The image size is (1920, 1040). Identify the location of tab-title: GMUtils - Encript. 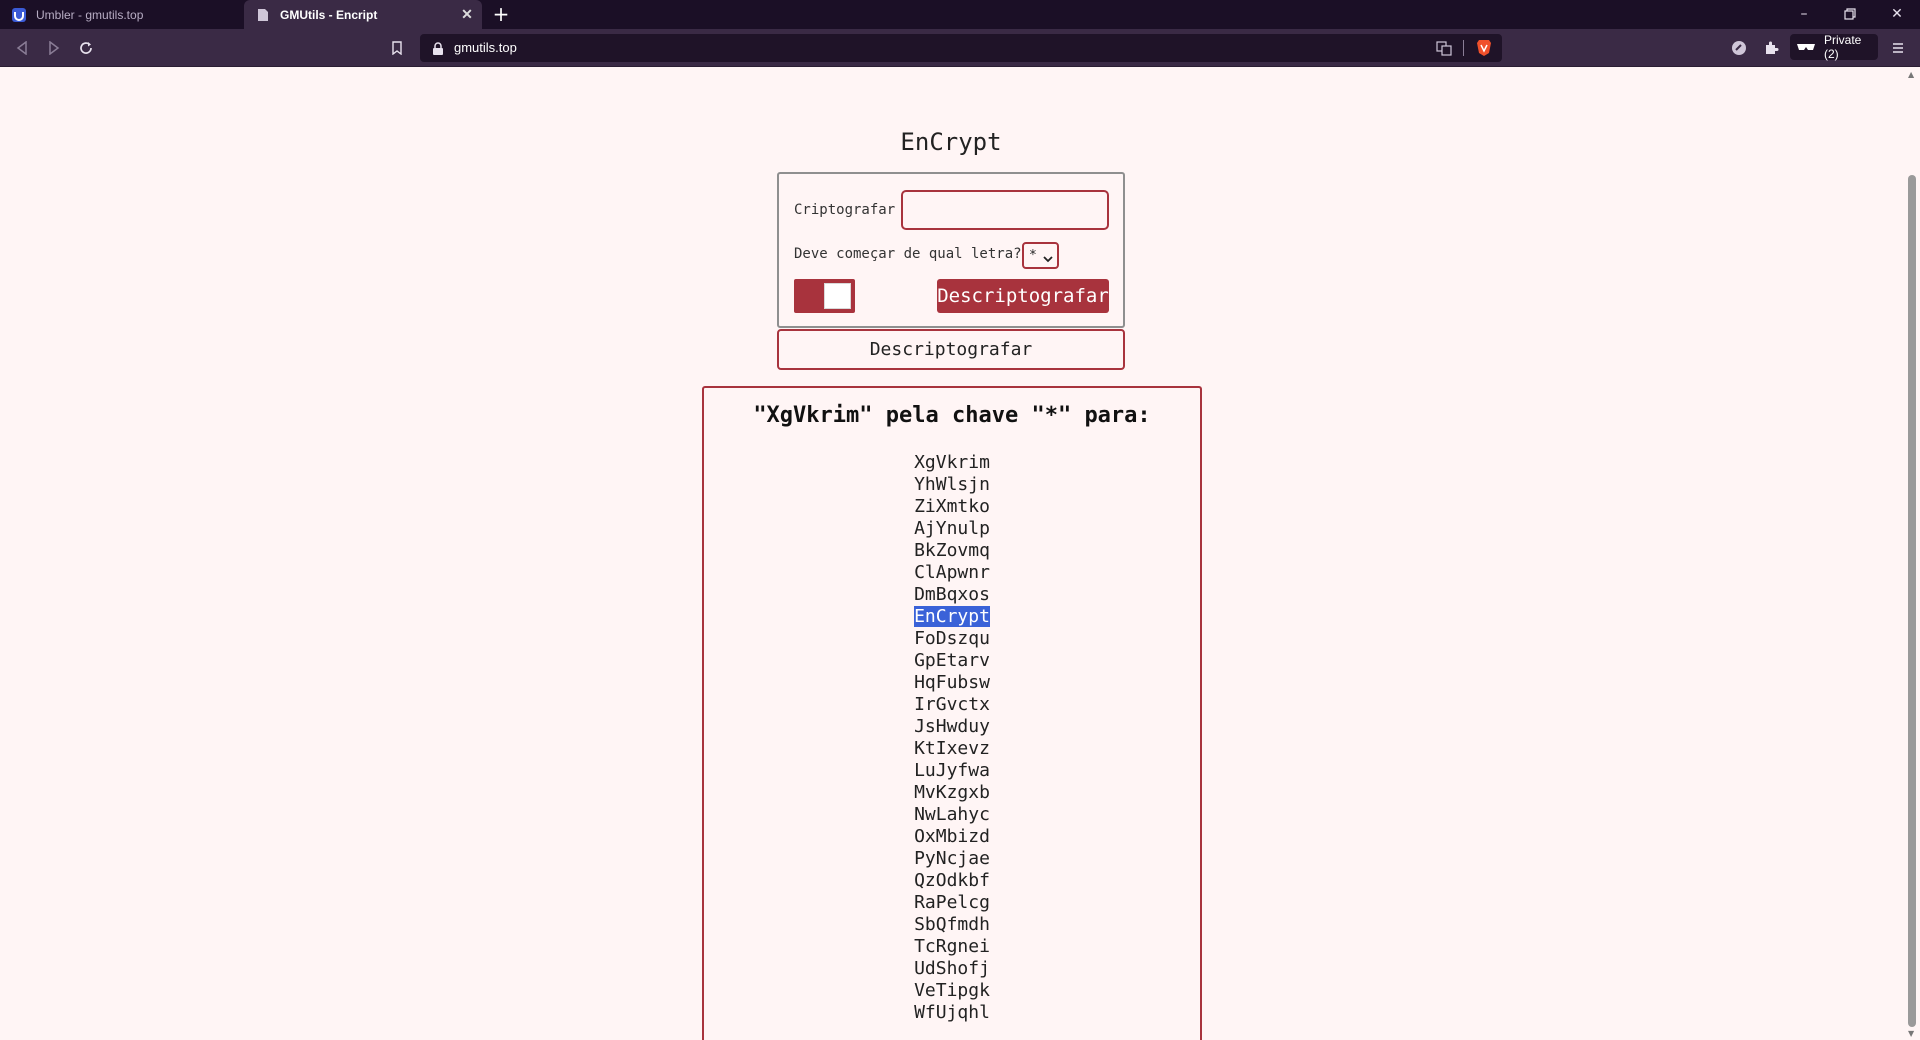
(329, 14).